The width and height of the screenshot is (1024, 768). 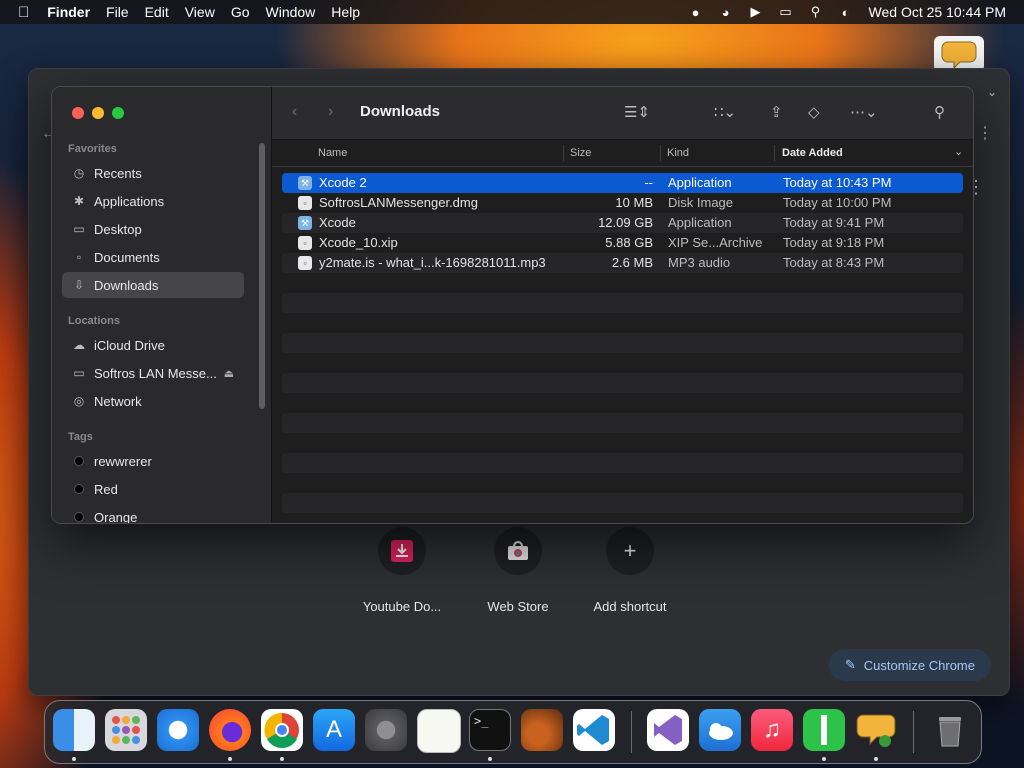 I want to click on sidebar-item-documents: ▫ Documents, so click(x=153, y=257).